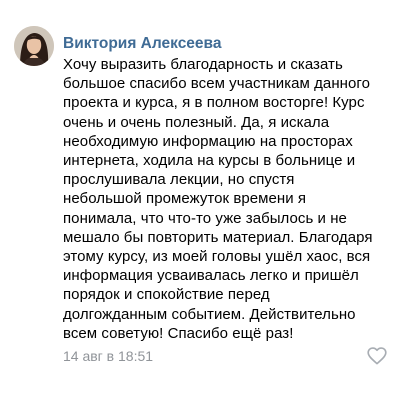  I want to click on comment-text-line: очень и очень полезный. Да, я искала, so click(196, 122).